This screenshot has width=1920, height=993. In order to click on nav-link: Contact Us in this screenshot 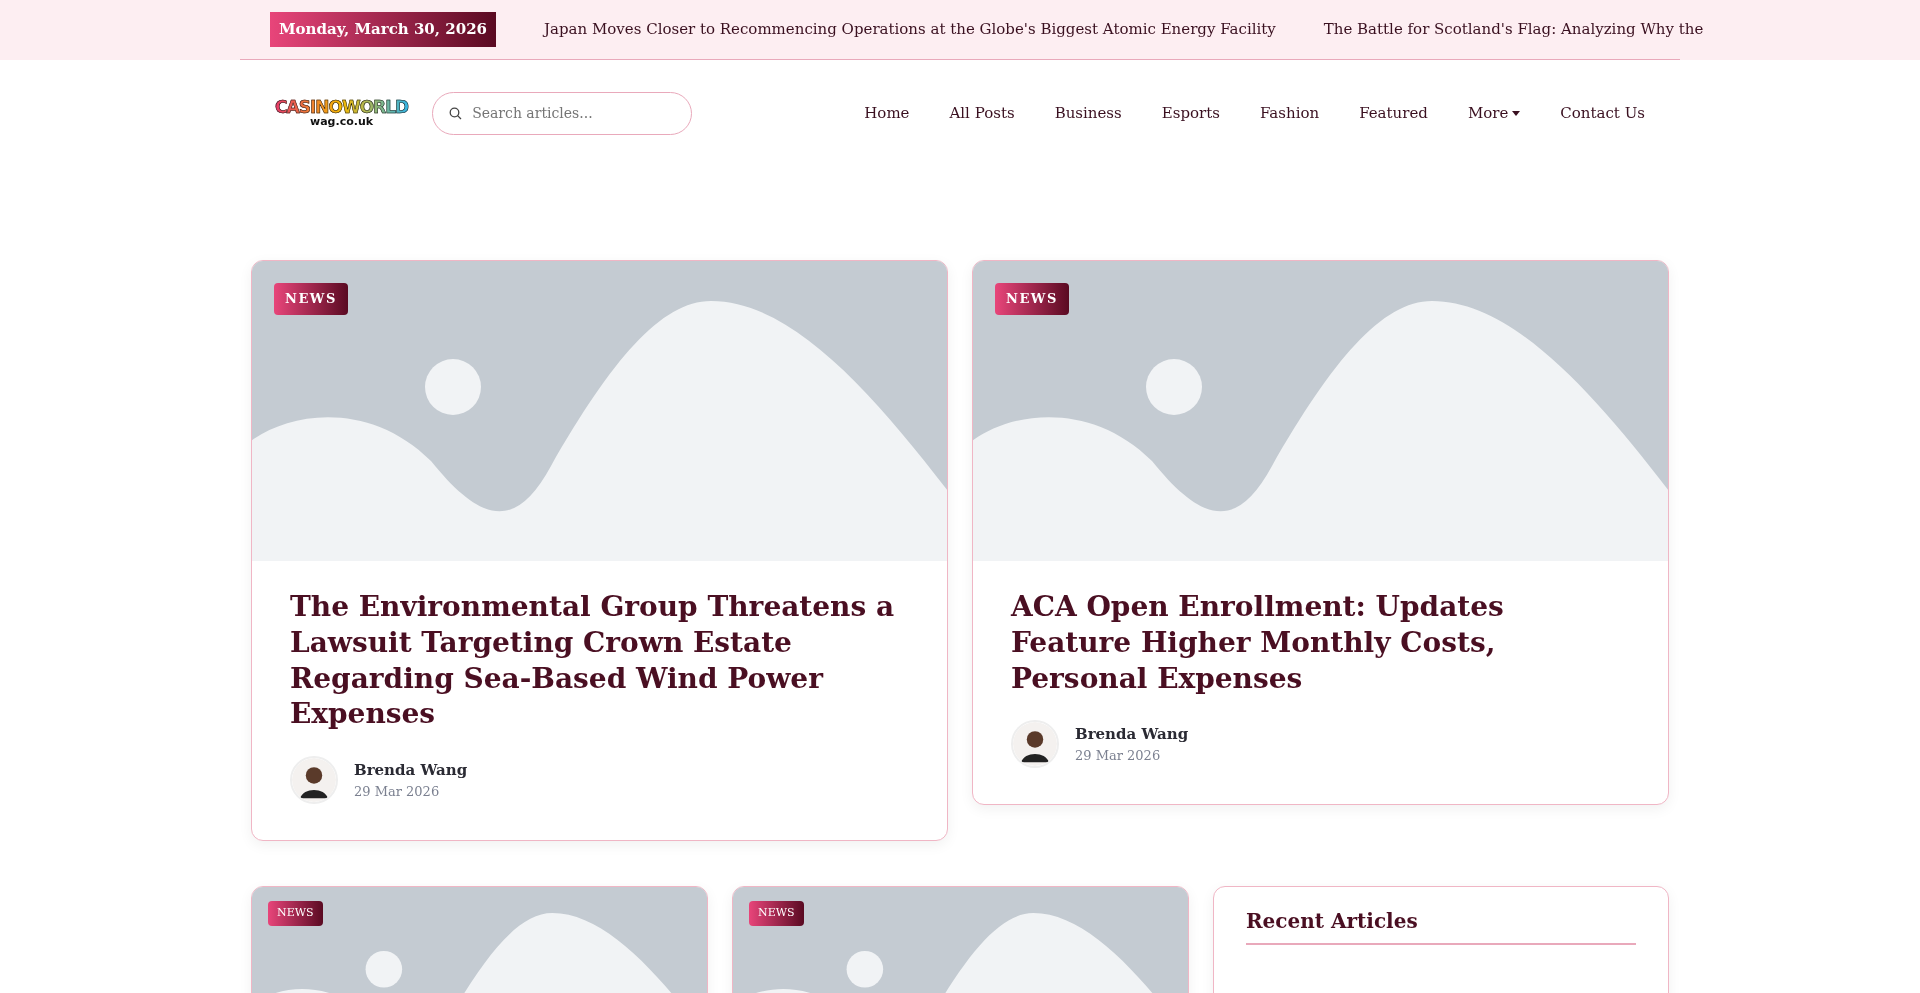, I will do `click(1602, 113)`.